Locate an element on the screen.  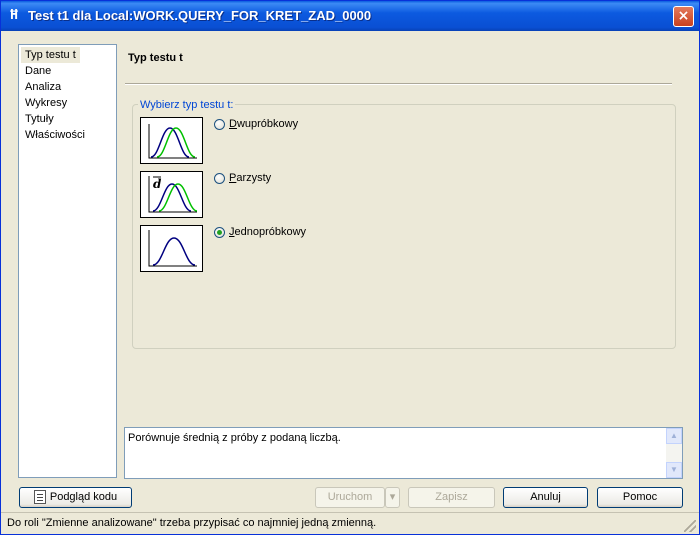
resize-grip-icon is located at coordinates (690, 526).